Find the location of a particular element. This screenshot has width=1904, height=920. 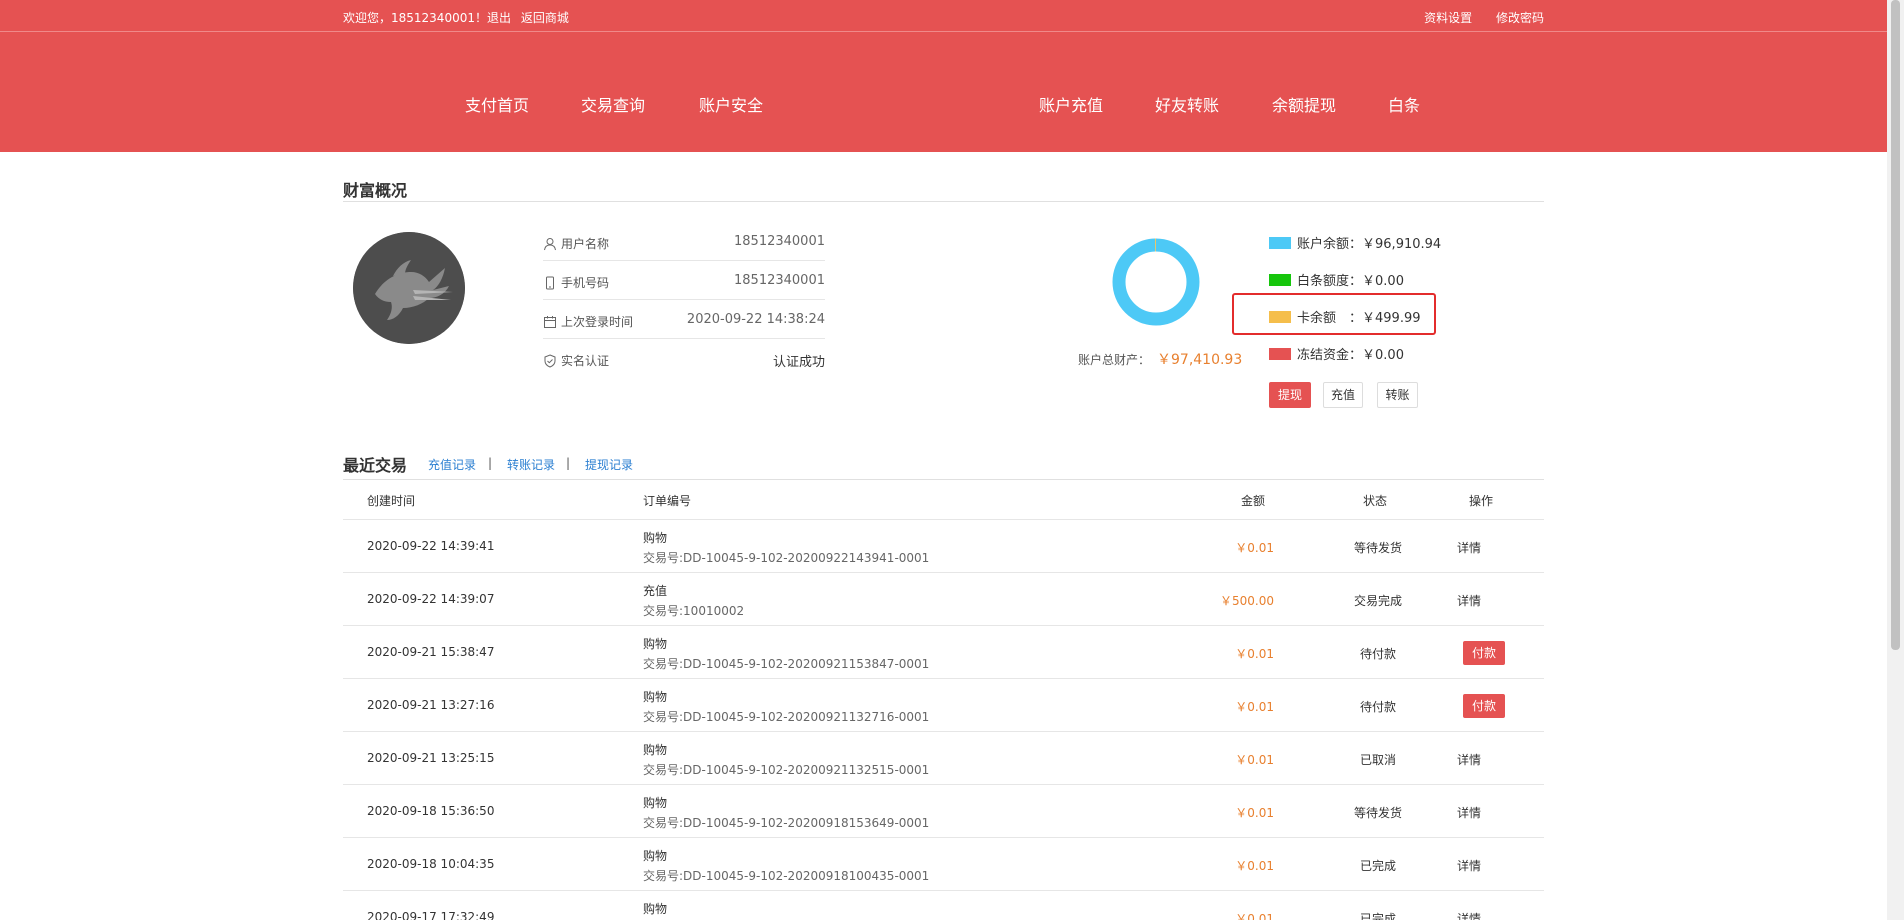

overview-divider is located at coordinates (943, 201).